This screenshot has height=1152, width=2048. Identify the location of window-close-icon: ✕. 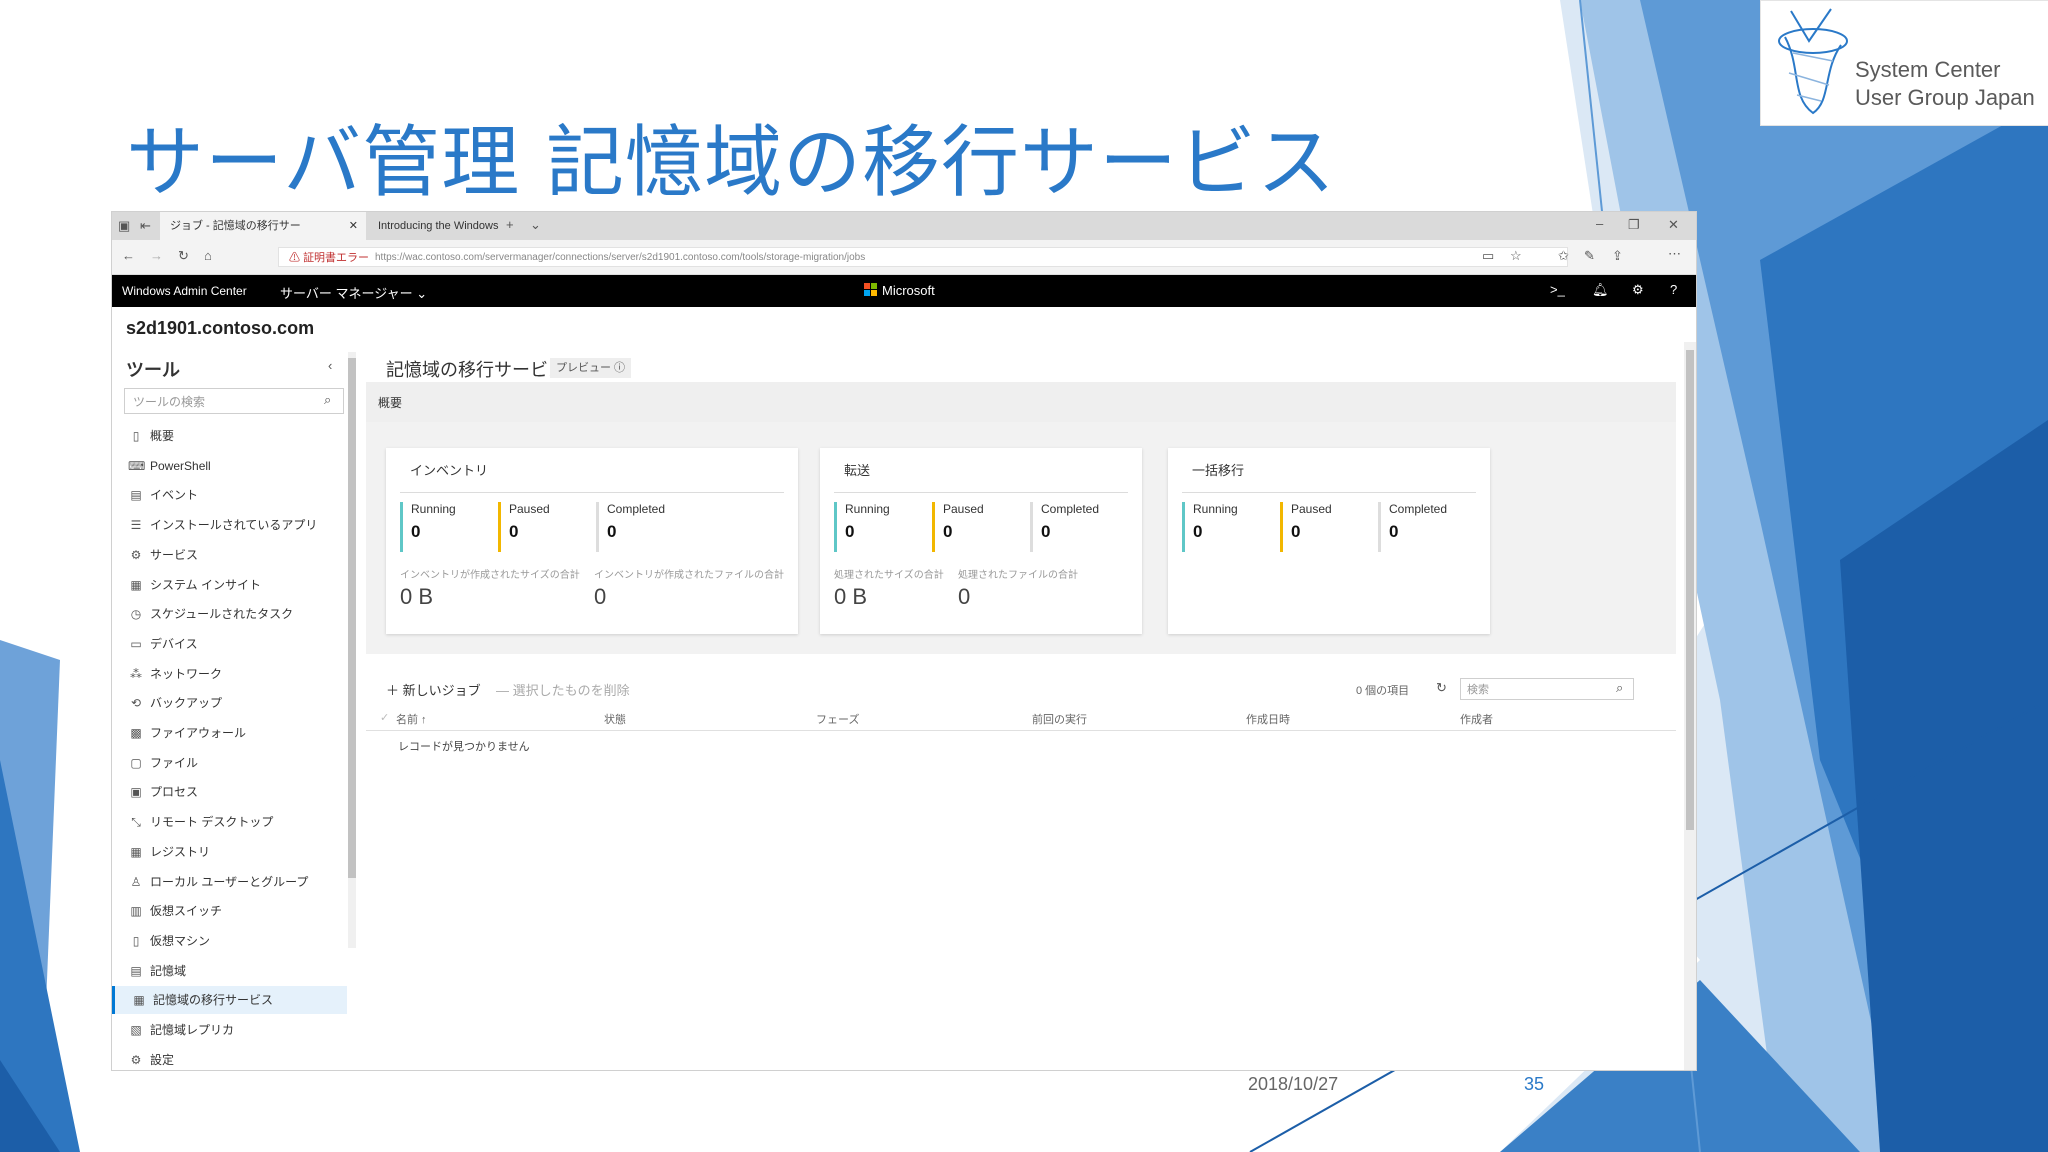
(1673, 225).